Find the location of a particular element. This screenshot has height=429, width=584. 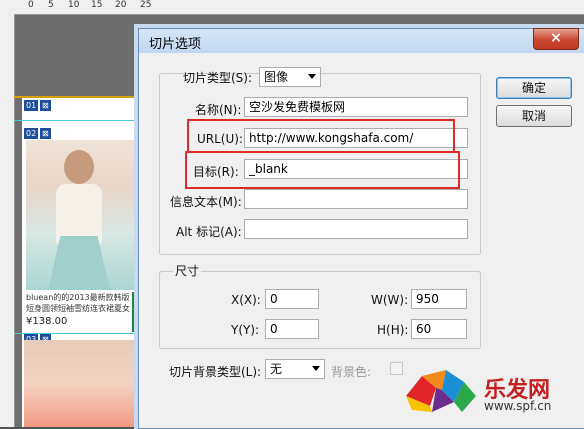

watermark-logo is located at coordinates (441, 391).